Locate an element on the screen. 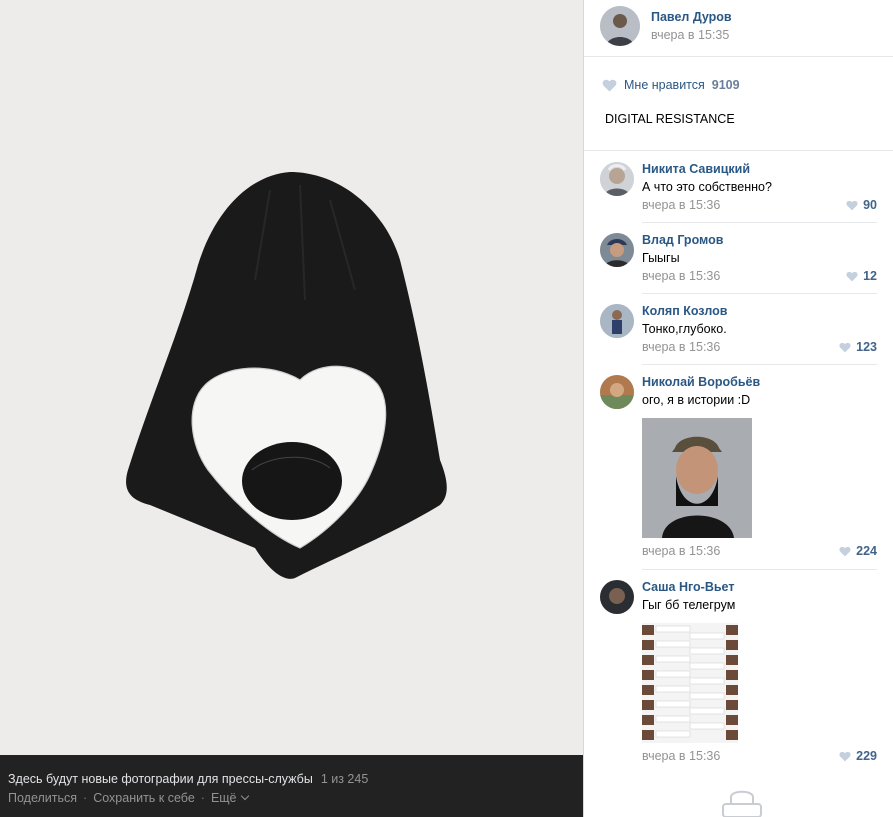 The width and height of the screenshot is (893, 817). post-author-header: Павел Дуров вчера в 15:35 is located at coordinates (738, 28).